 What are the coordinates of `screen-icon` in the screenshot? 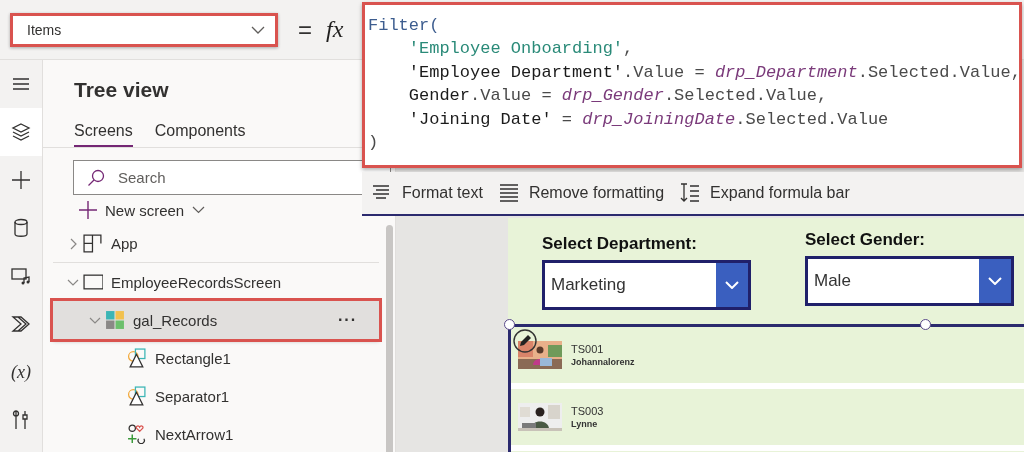 It's located at (93, 282).